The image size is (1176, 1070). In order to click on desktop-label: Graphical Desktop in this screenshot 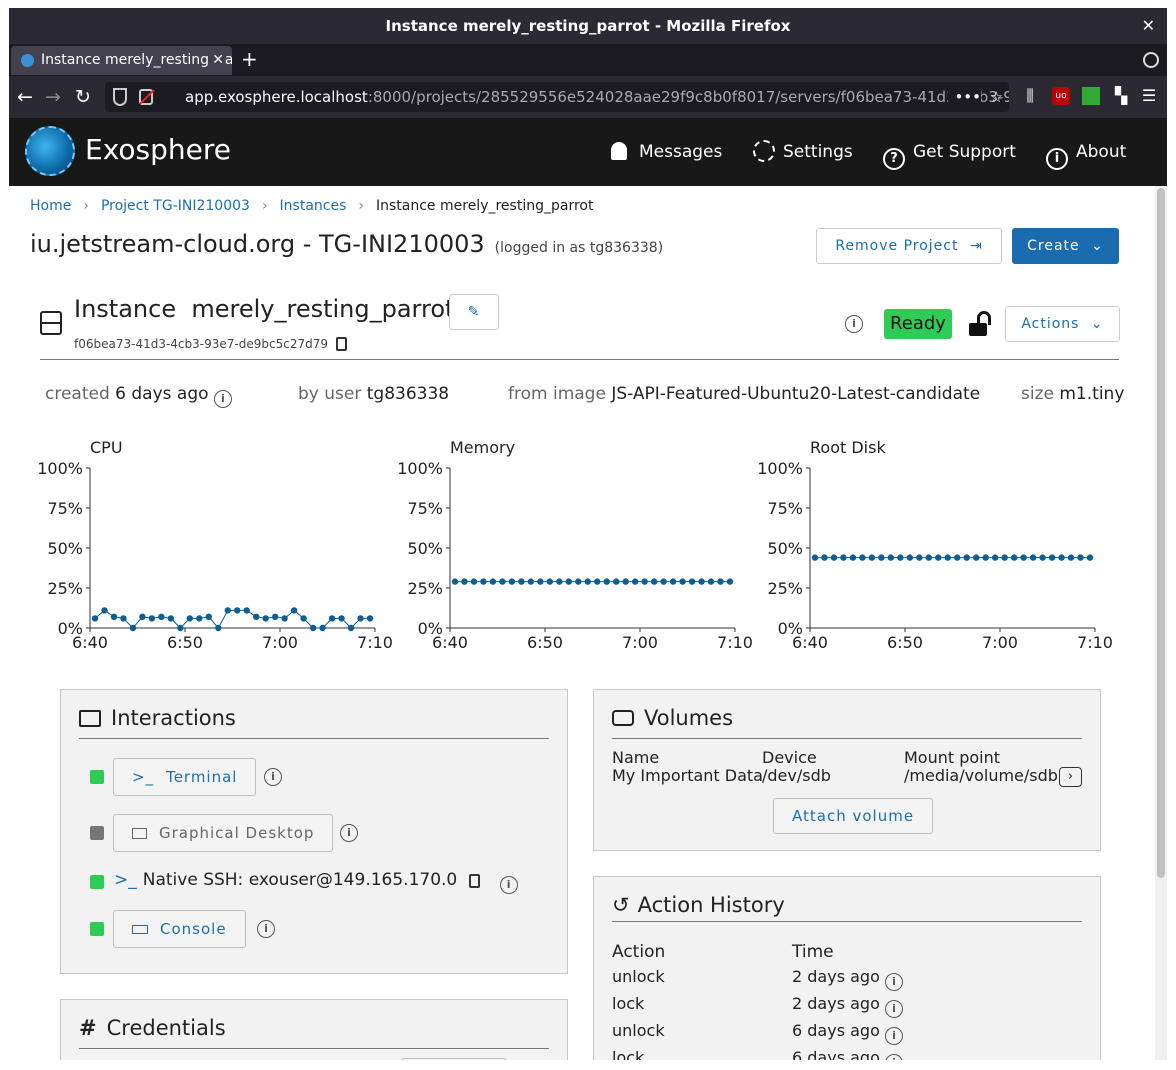, I will do `click(237, 833)`.